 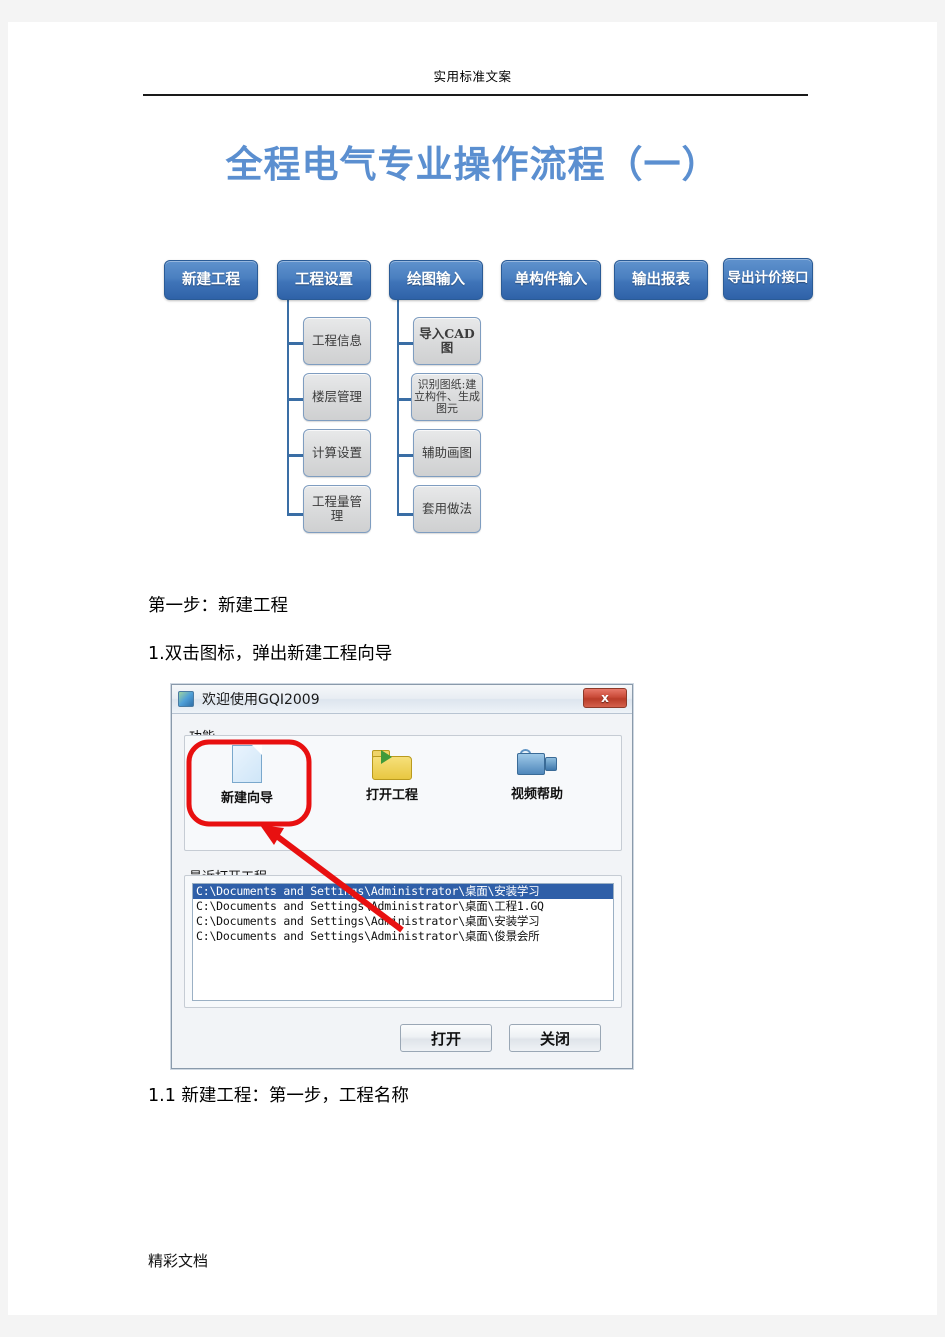 I want to click on flow-node-project-settings: 工程设置, so click(x=324, y=280).